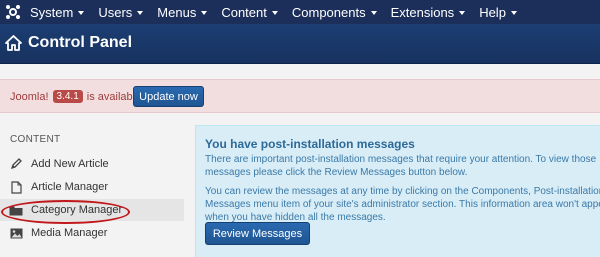 The height and width of the screenshot is (257, 600). What do you see at coordinates (16, 187) in the screenshot?
I see `document-icon` at bounding box center [16, 187].